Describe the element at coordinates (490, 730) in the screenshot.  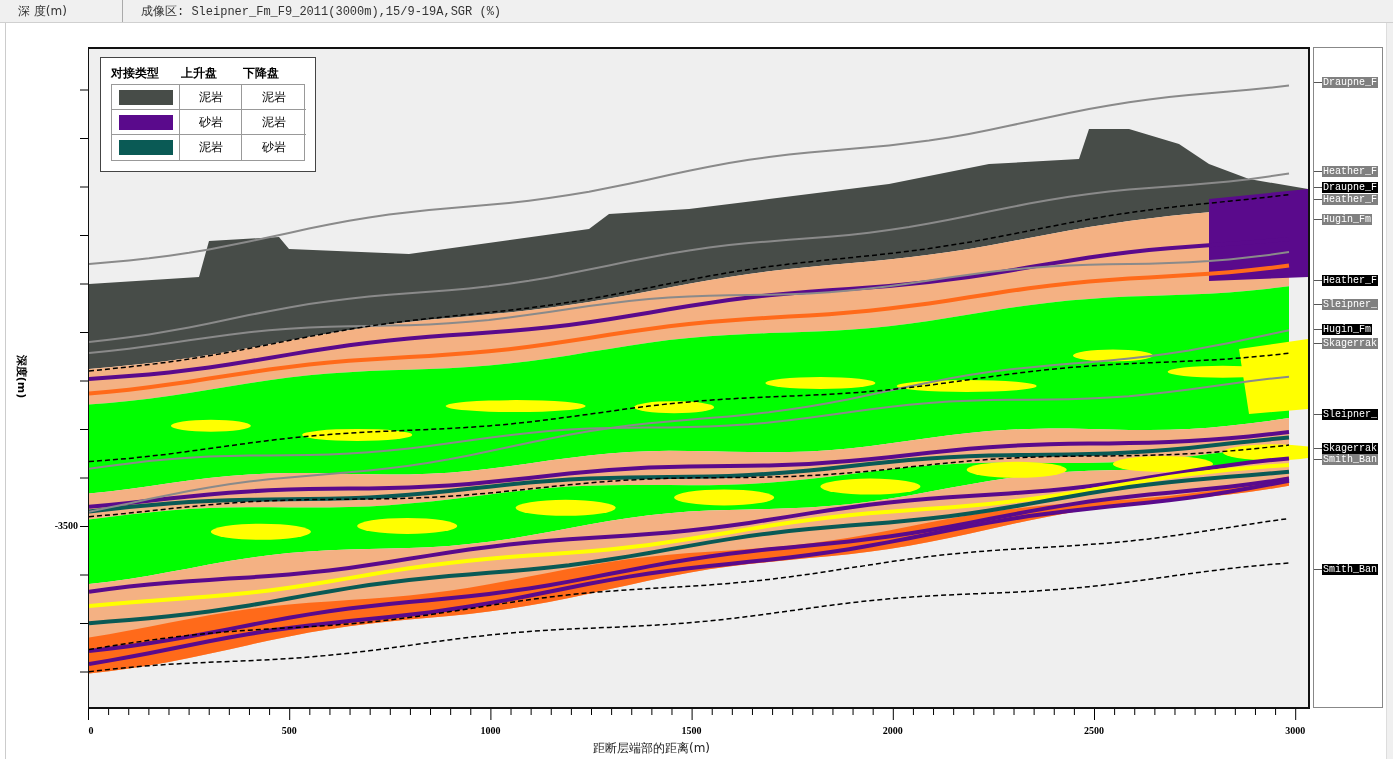
I see `x-tick-label: 1000` at that location.